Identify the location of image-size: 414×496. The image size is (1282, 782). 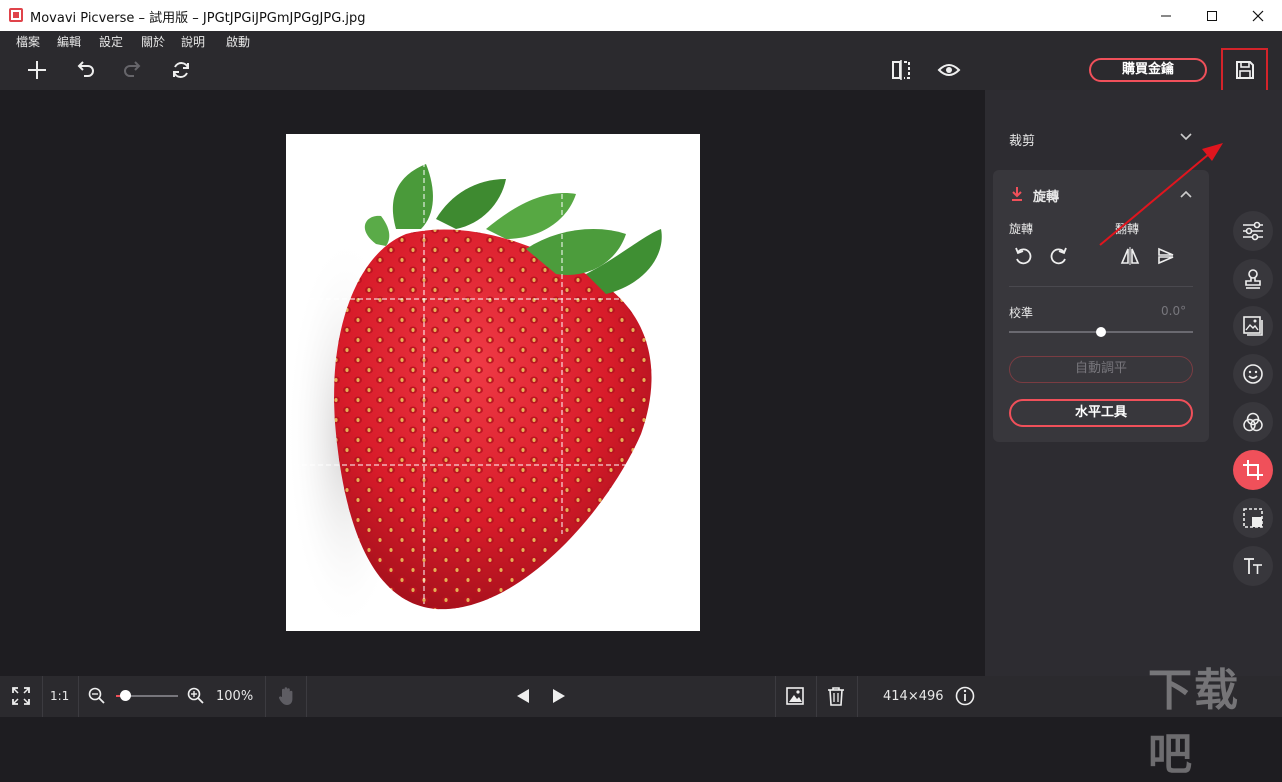
(913, 696).